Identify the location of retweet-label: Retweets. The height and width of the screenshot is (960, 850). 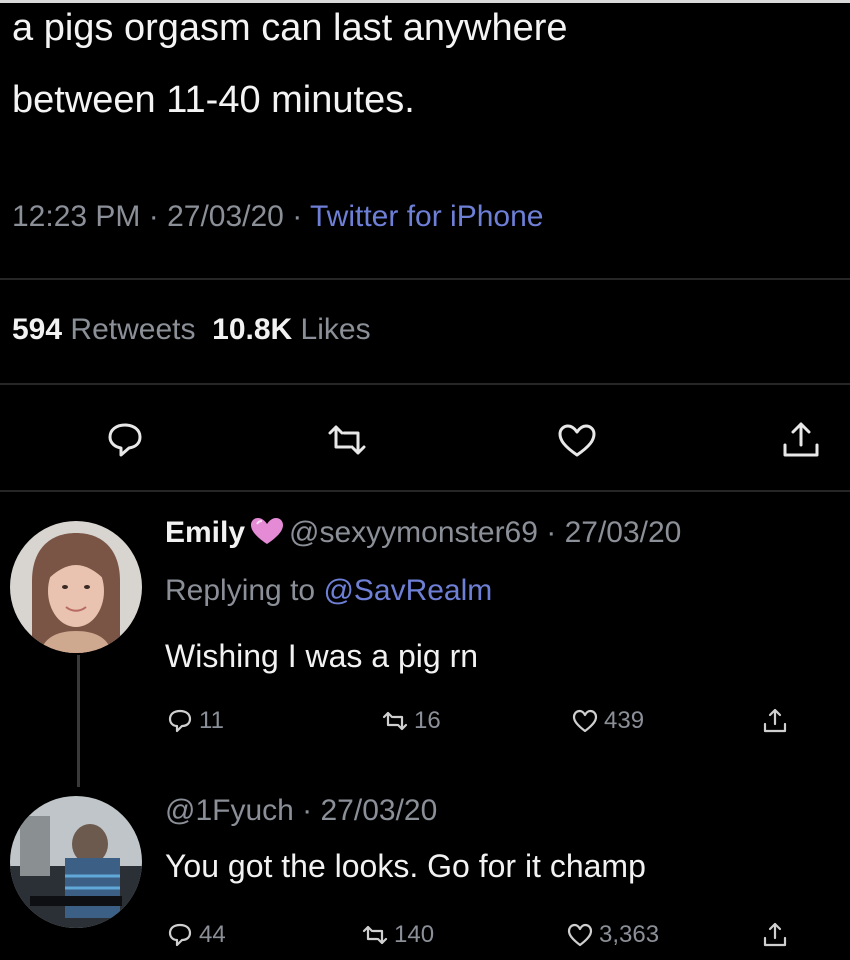
(132, 329).